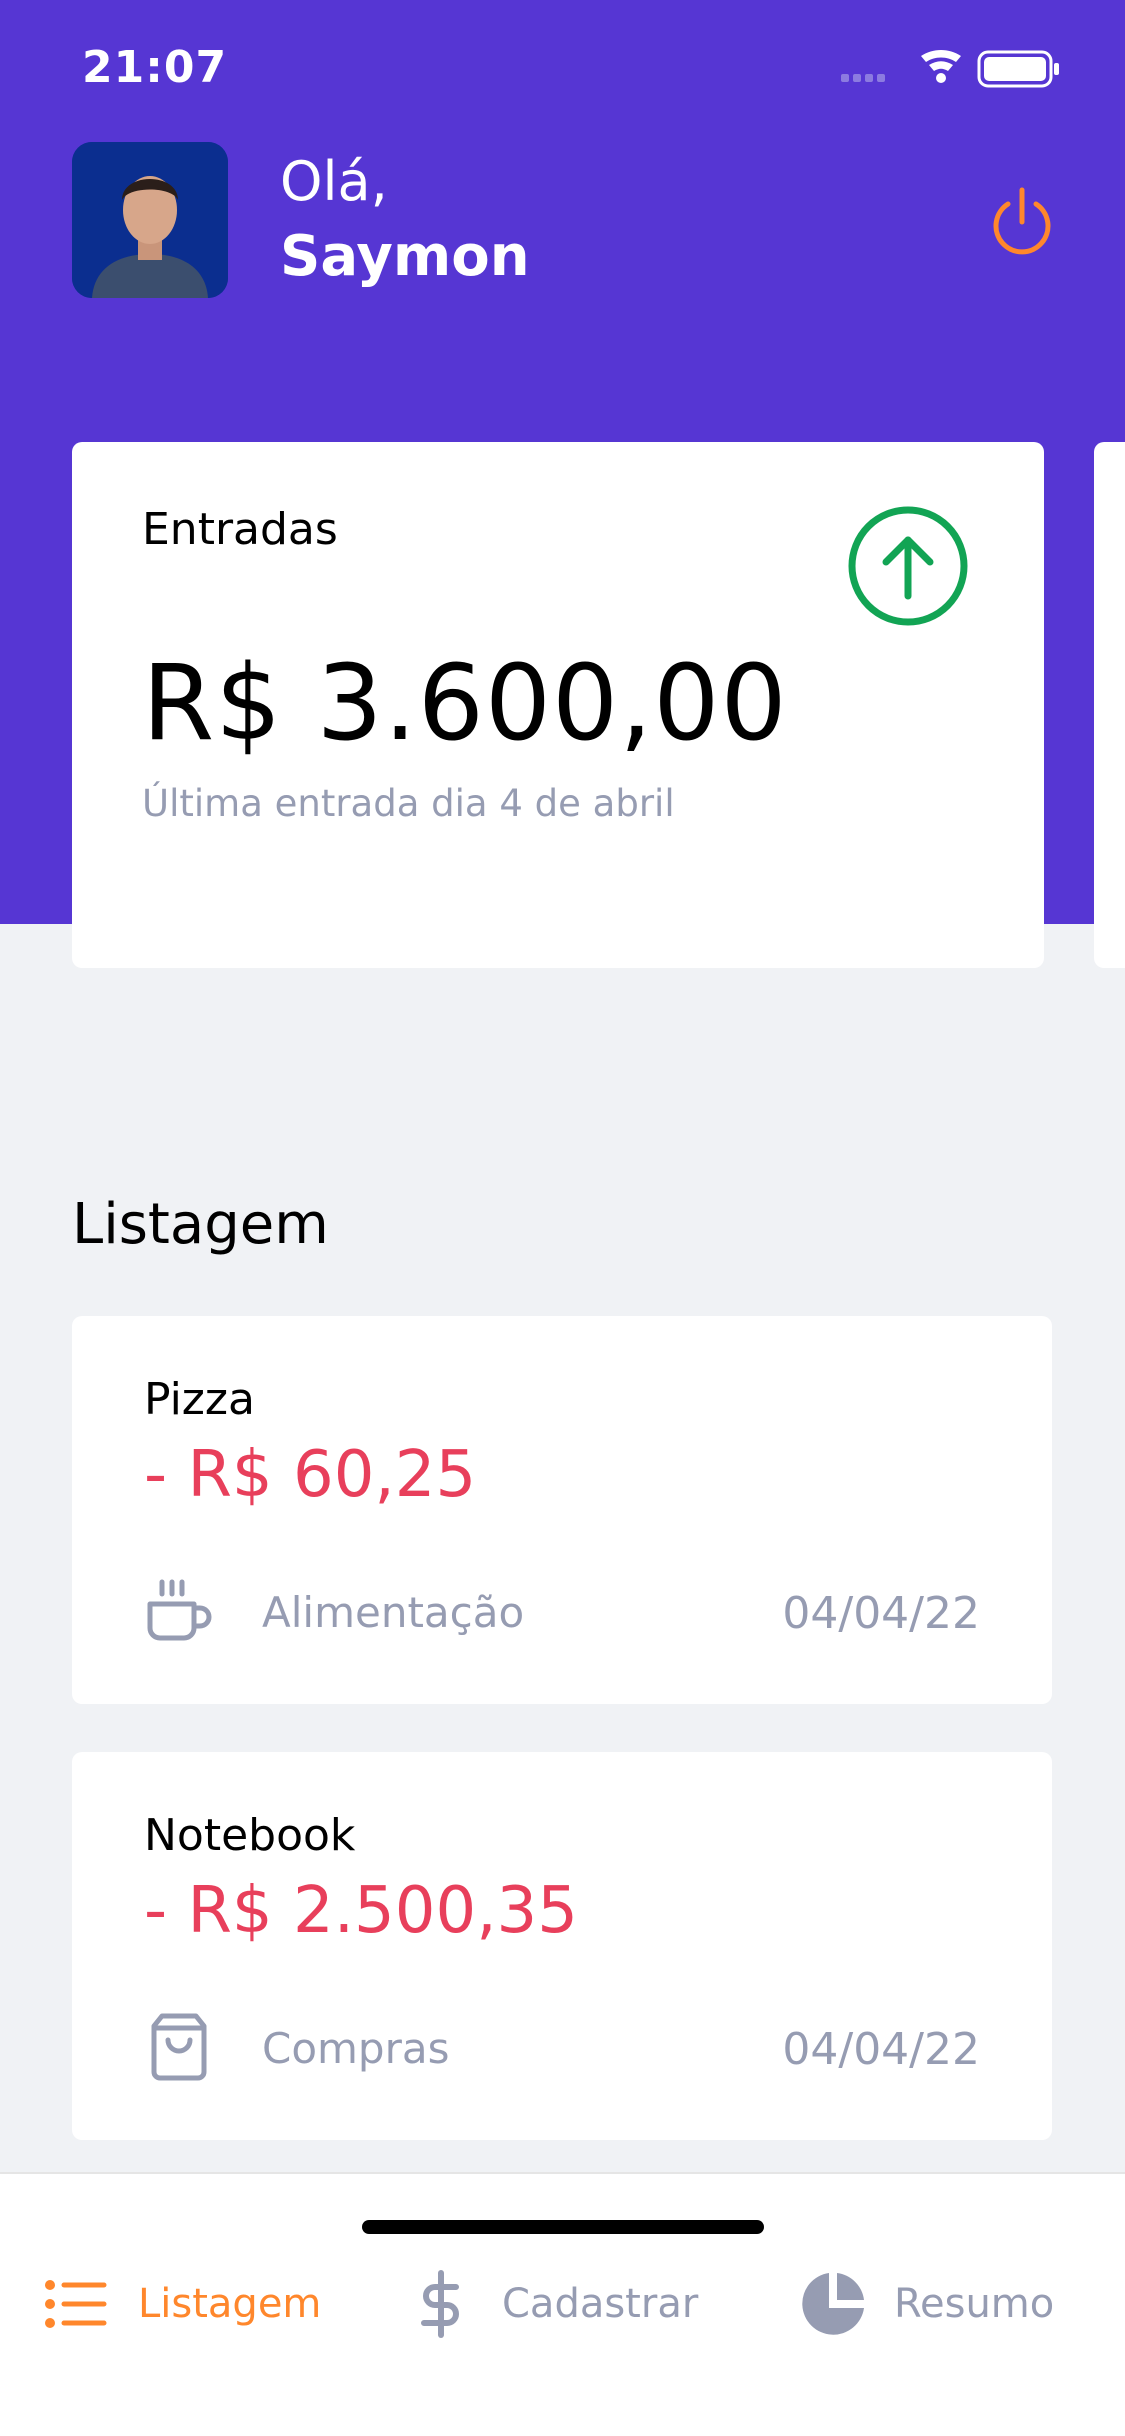 This screenshot has height=2436, width=1125. Describe the element at coordinates (562, 1510) in the screenshot. I see `transaction-card: Pizza - R$ 60,25 Alimentação 04/04/22` at that location.